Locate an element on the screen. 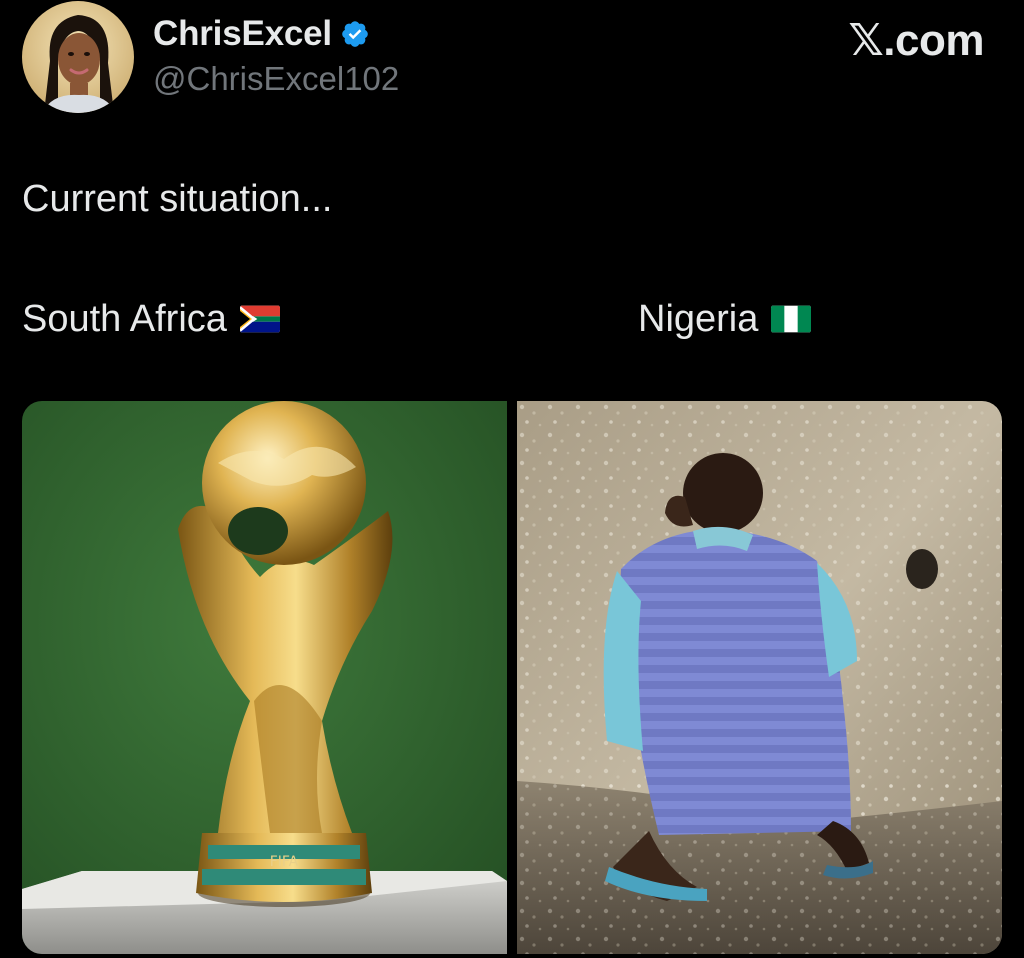  profile-photo is located at coordinates (78, 57).